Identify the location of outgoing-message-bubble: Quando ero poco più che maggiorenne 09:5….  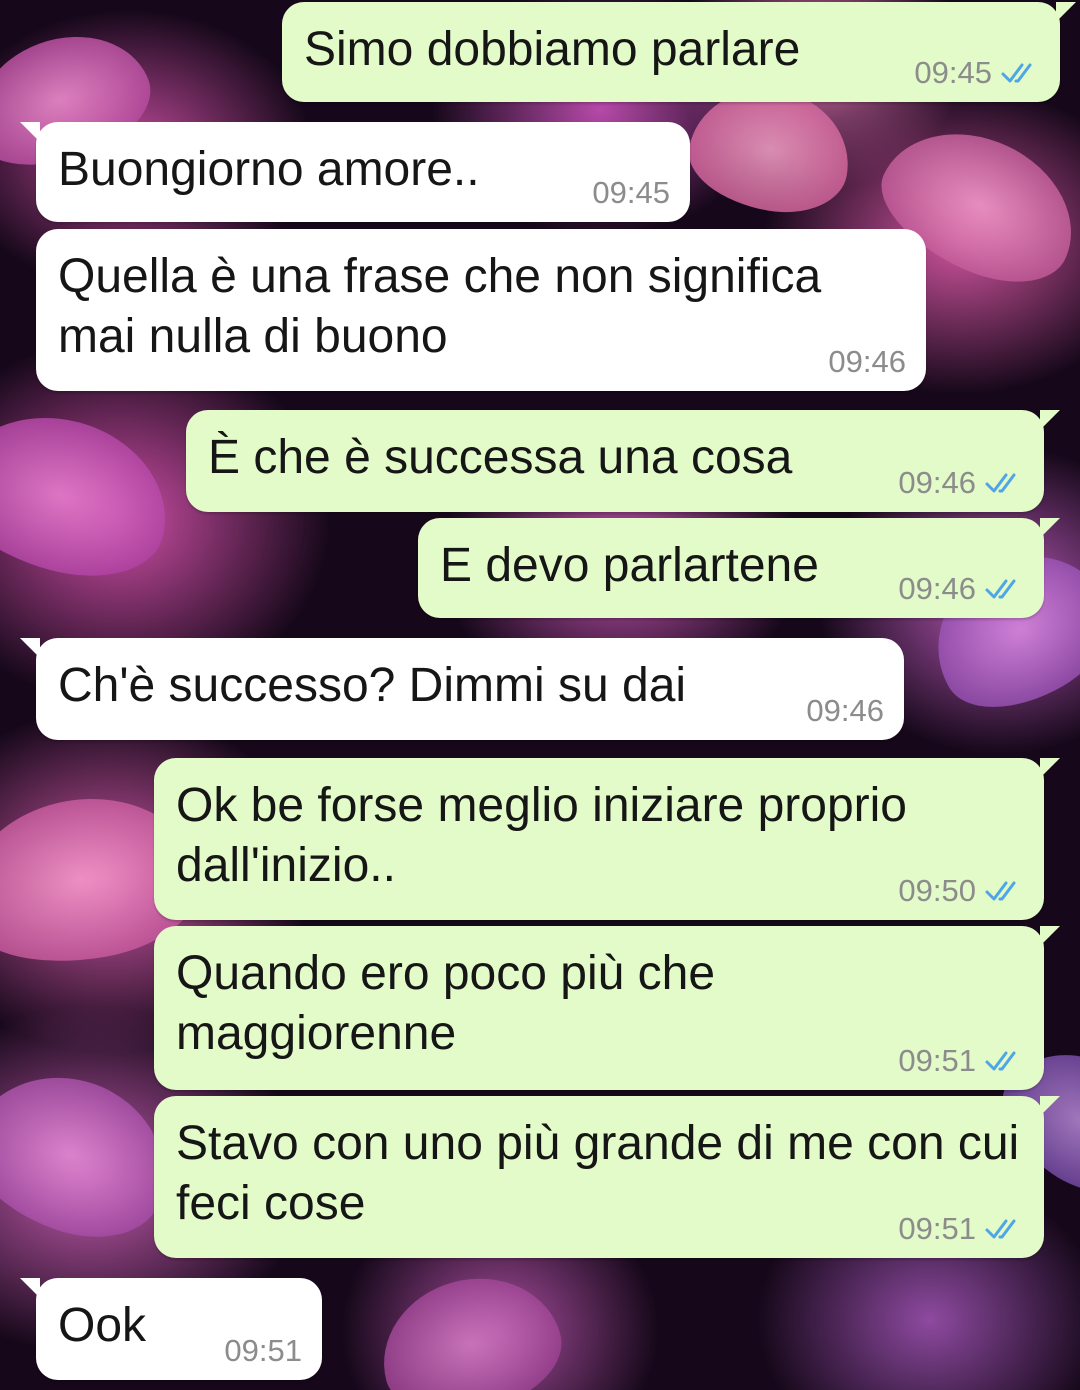
(607, 1008).